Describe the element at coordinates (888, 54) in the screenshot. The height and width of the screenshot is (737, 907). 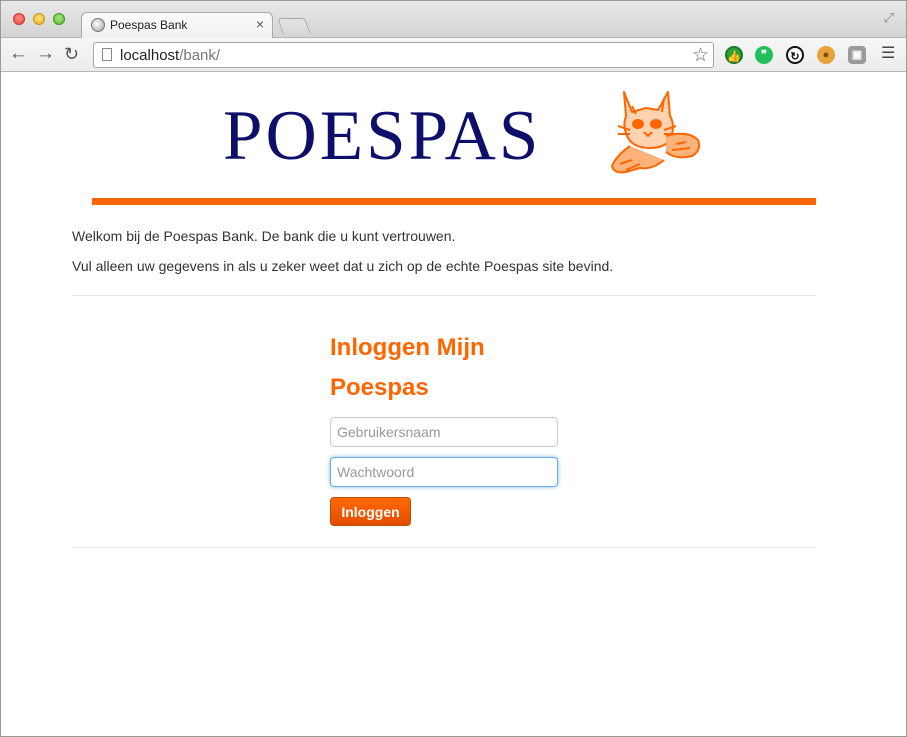
I see `menu-icon: ☰` at that location.